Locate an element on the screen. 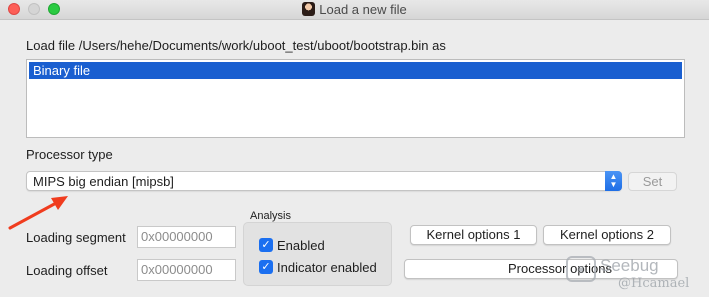  loading-segment-label: Loading segment is located at coordinates (76, 237).